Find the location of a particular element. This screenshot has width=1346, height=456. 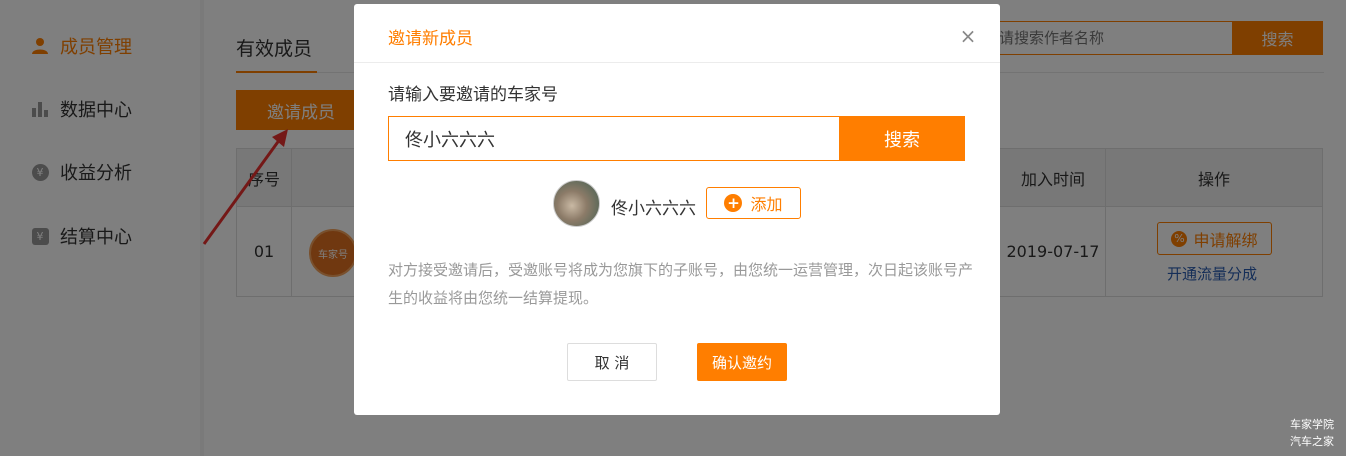

result-account-name: 佟小六六六 is located at coordinates (653, 209).